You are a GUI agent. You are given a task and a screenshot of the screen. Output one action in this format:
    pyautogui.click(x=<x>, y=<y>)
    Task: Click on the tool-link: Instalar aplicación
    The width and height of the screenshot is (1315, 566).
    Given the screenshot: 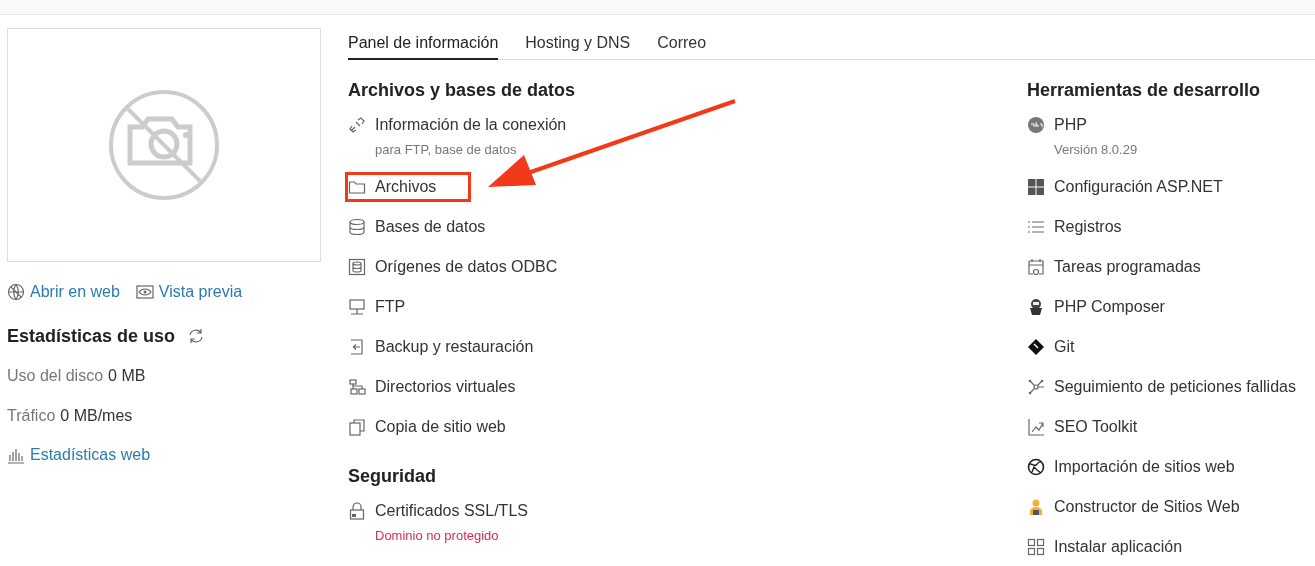 What is the action you would take?
    pyautogui.click(x=1105, y=547)
    